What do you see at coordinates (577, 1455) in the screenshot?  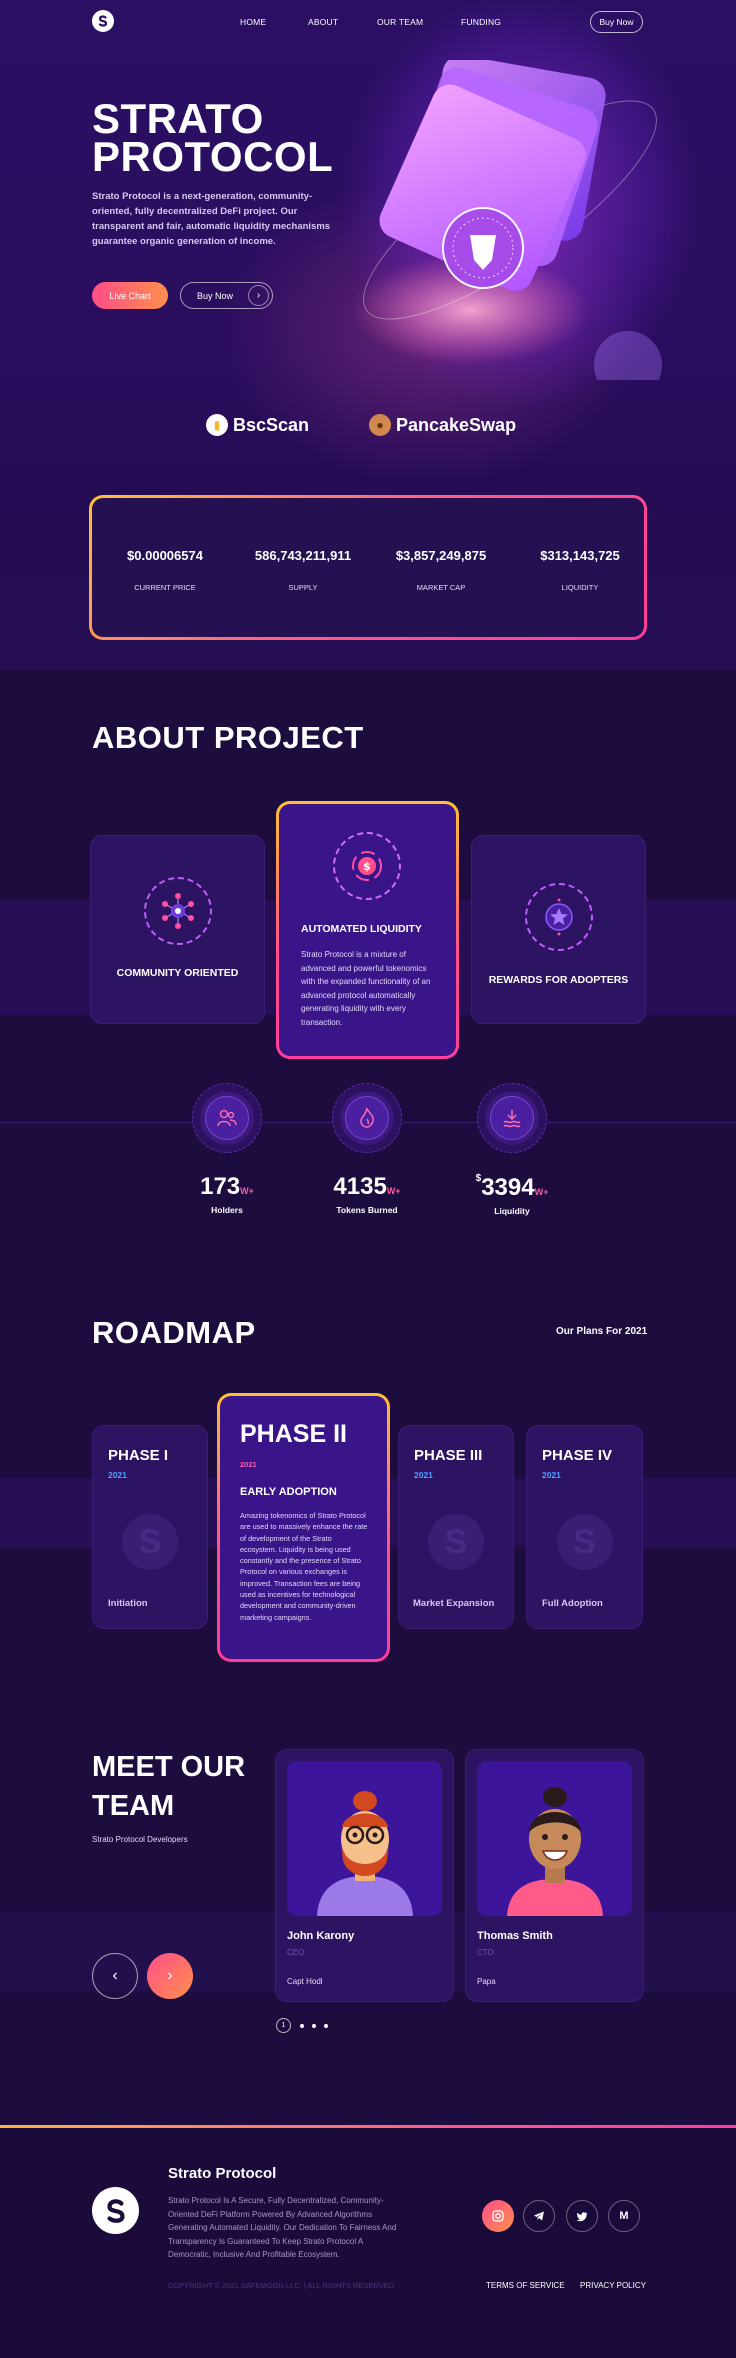 I see `phase-title: PHASE IV` at bounding box center [577, 1455].